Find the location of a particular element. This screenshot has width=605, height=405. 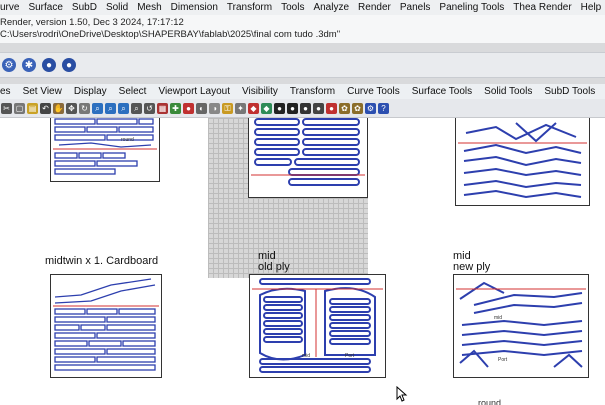

tab-set-view: Set View is located at coordinates (42, 91).